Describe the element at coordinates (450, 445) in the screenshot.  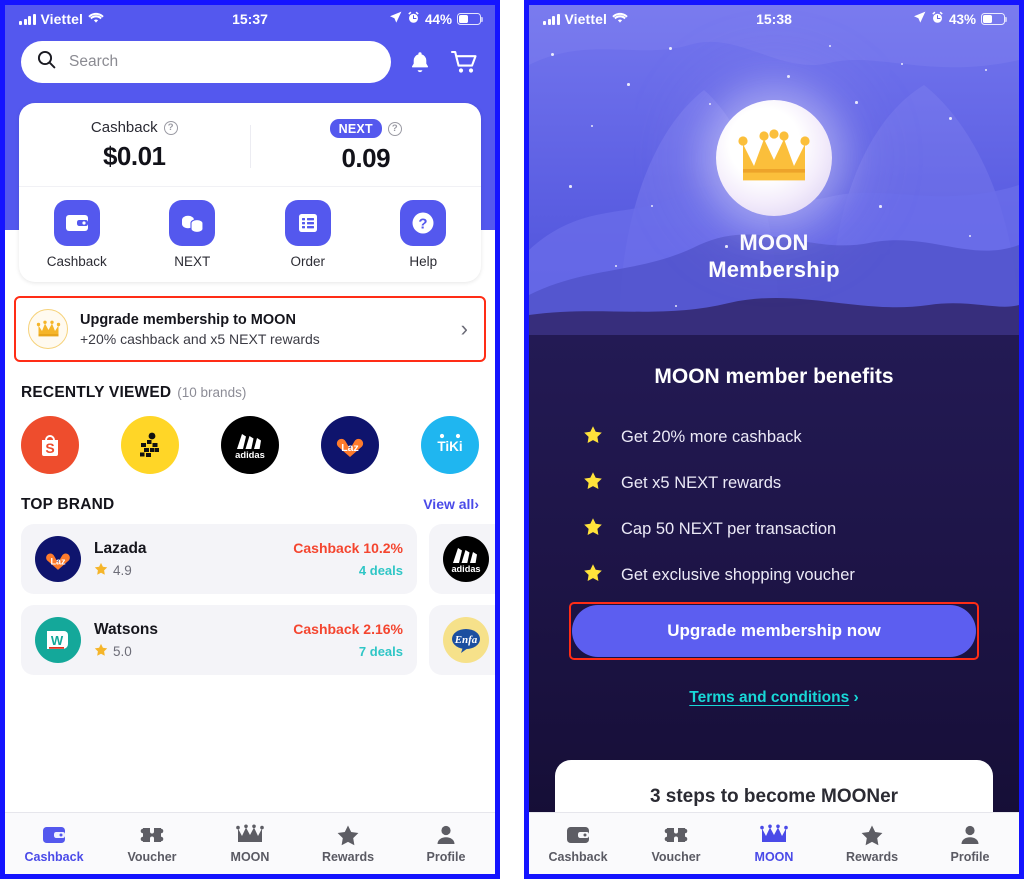
I see `brand-chip-tiki: TiKi` at that location.